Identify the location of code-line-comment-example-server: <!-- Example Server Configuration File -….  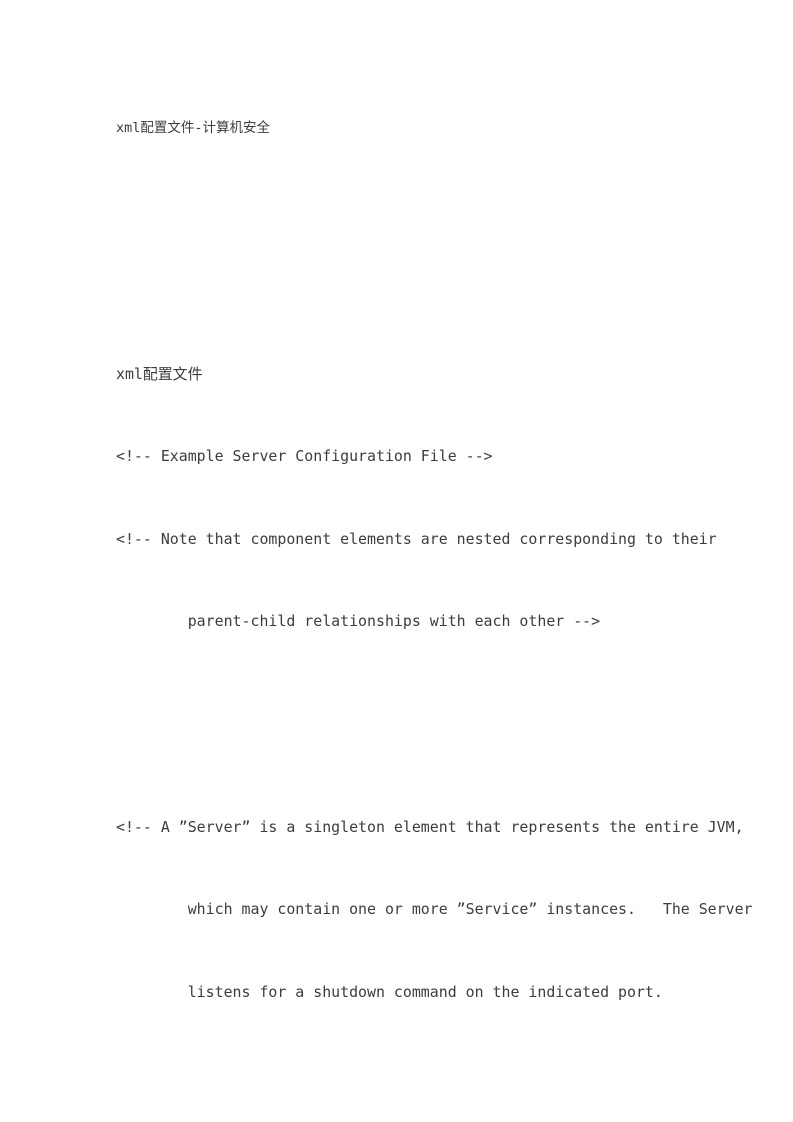
(304, 456).